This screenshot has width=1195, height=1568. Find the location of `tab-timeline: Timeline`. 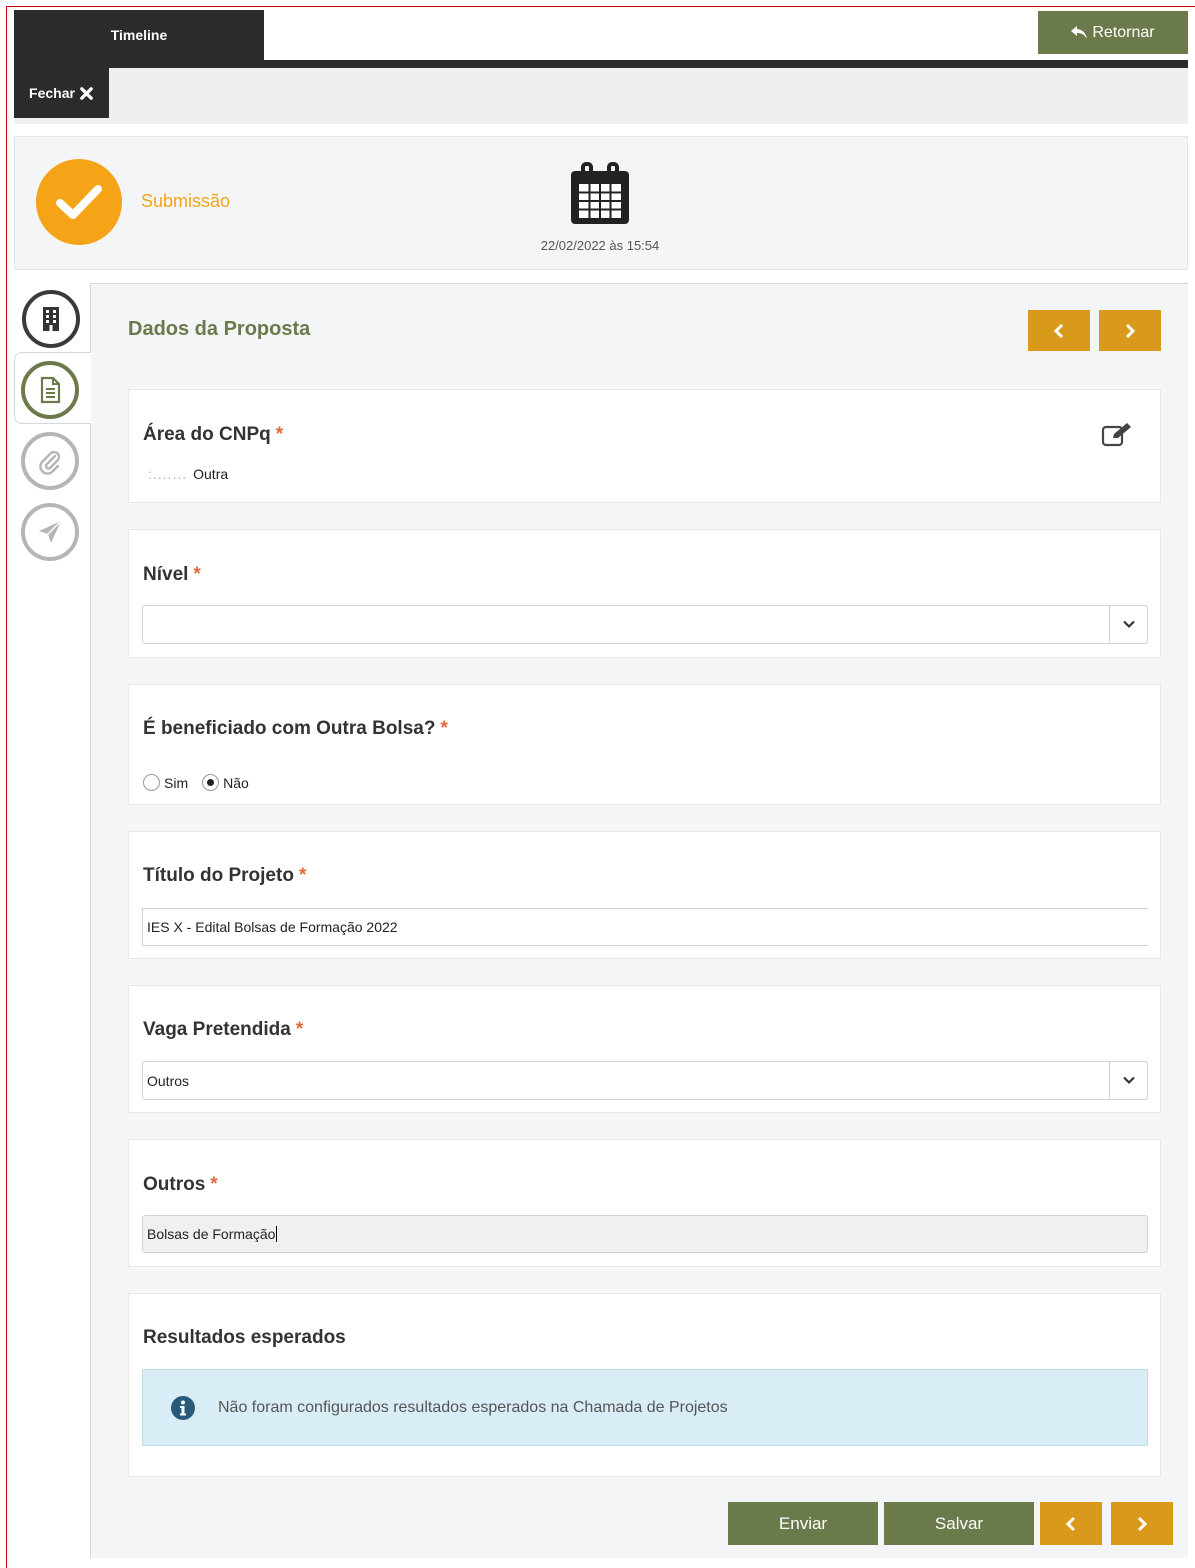

tab-timeline: Timeline is located at coordinates (139, 35).